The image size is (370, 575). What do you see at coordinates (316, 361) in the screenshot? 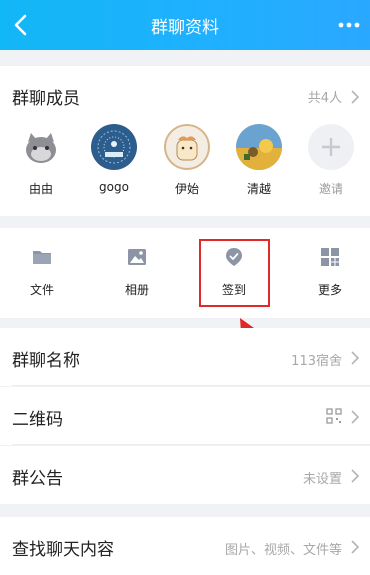
I see `group-name-value: 113宿舍` at bounding box center [316, 361].